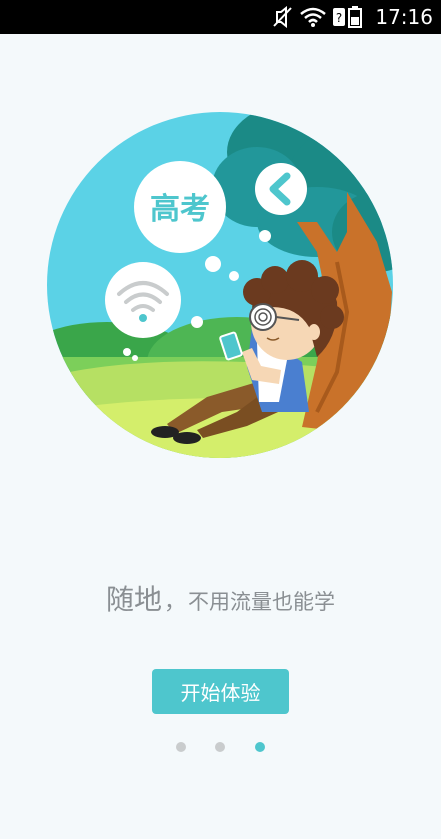  Describe the element at coordinates (220, 691) in the screenshot. I see `start-experience-button: 开始体验` at that location.